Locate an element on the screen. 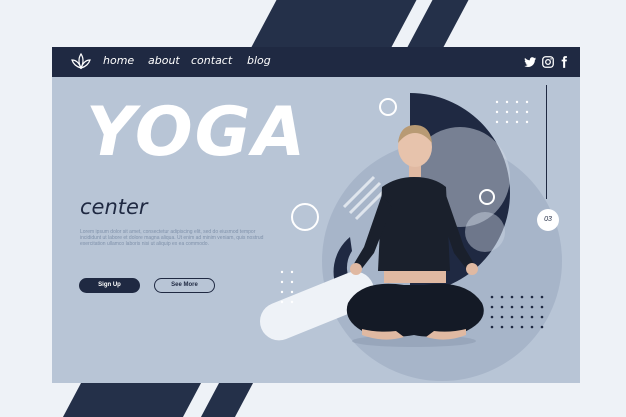 The height and width of the screenshot is (417, 626). slide-number-badge: 03 is located at coordinates (548, 220).